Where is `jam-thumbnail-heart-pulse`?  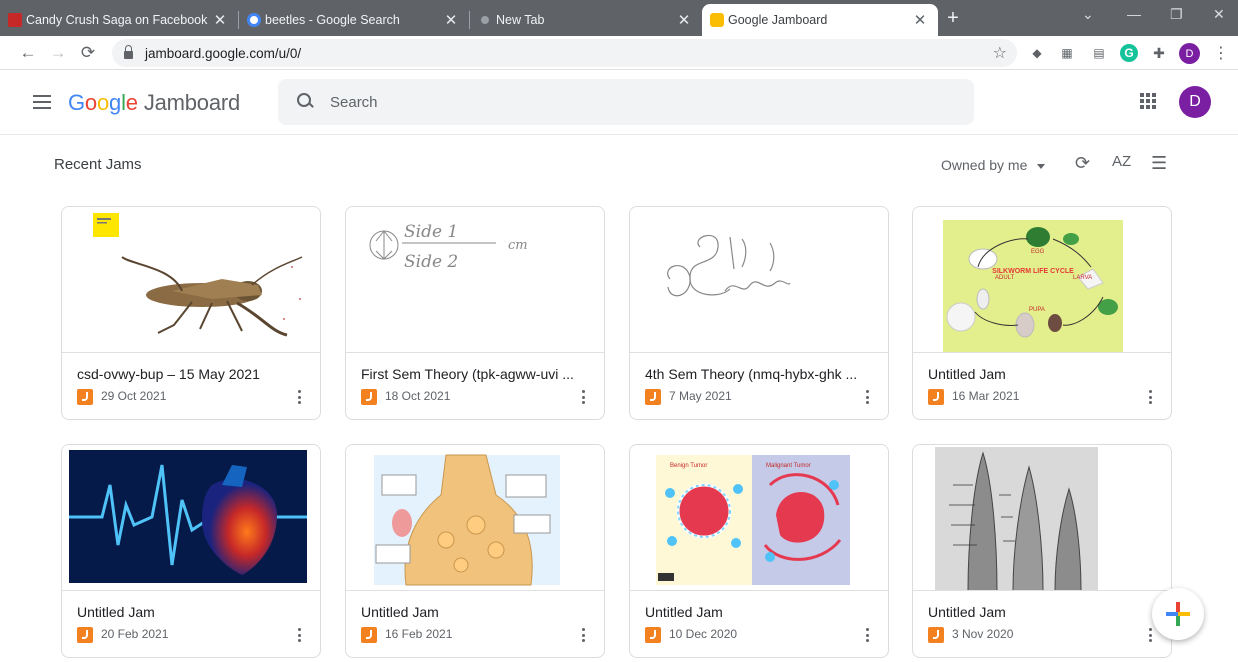
jam-thumbnail-heart-pulse is located at coordinates (191, 518).